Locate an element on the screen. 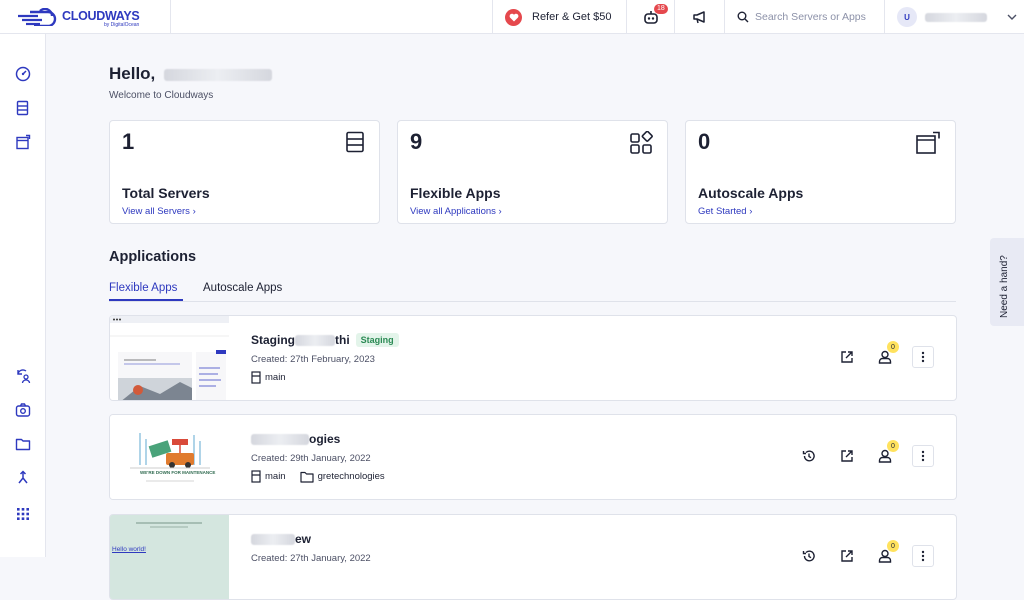 This screenshot has width=1024, height=600. active-tab-indicator is located at coordinates (146, 300).